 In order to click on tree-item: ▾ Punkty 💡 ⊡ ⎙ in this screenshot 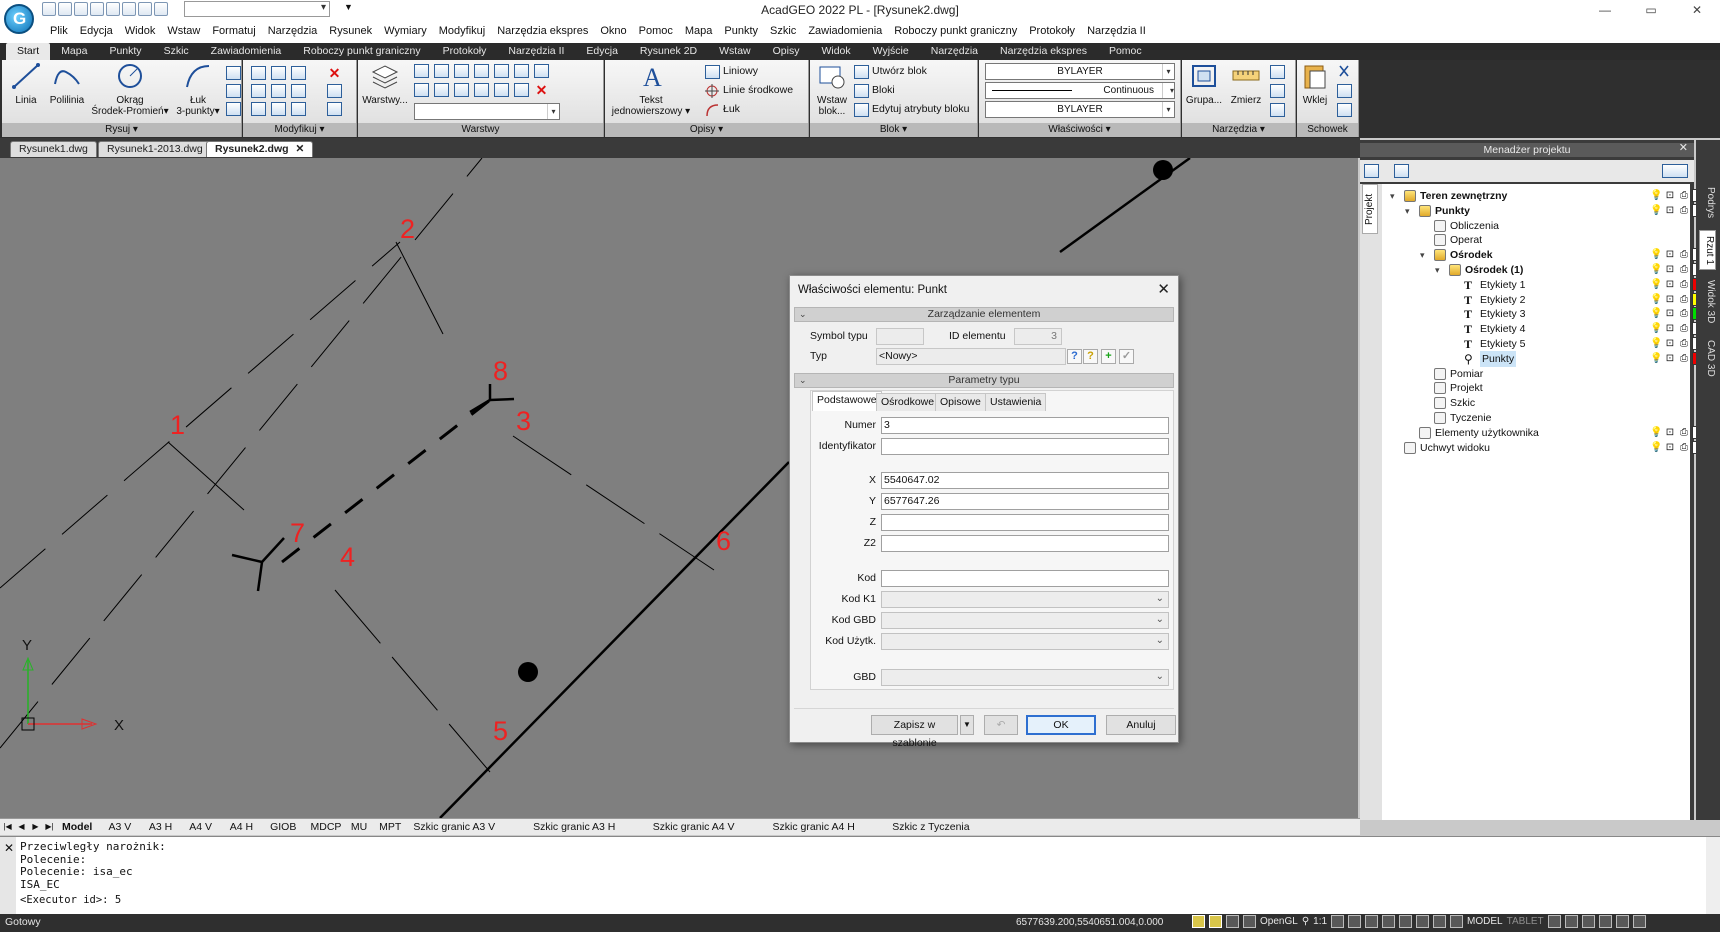, I will do `click(1543, 211)`.